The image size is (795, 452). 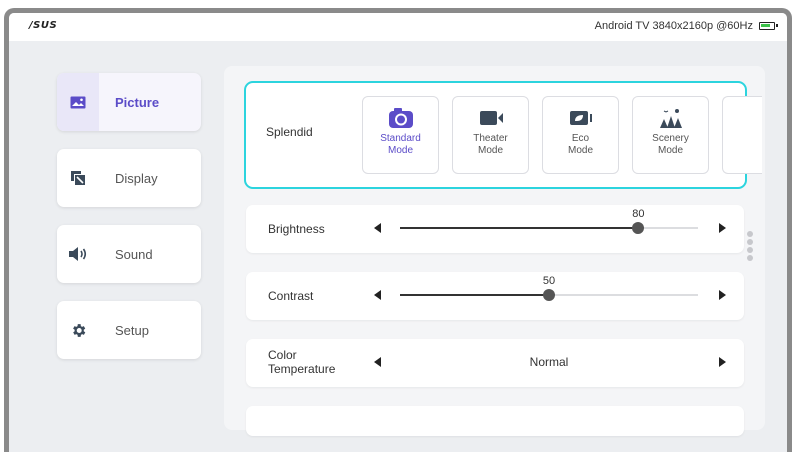 What do you see at coordinates (549, 362) in the screenshot?
I see `color-temperature-value: Normal` at bounding box center [549, 362].